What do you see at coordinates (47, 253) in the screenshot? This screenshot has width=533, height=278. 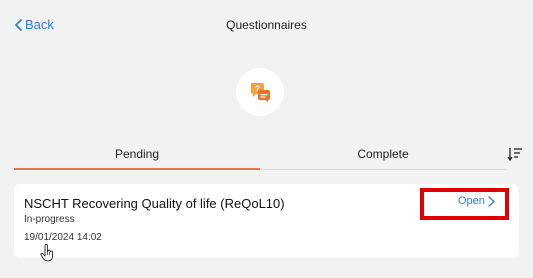 I see `hand-pointer-icon` at bounding box center [47, 253].